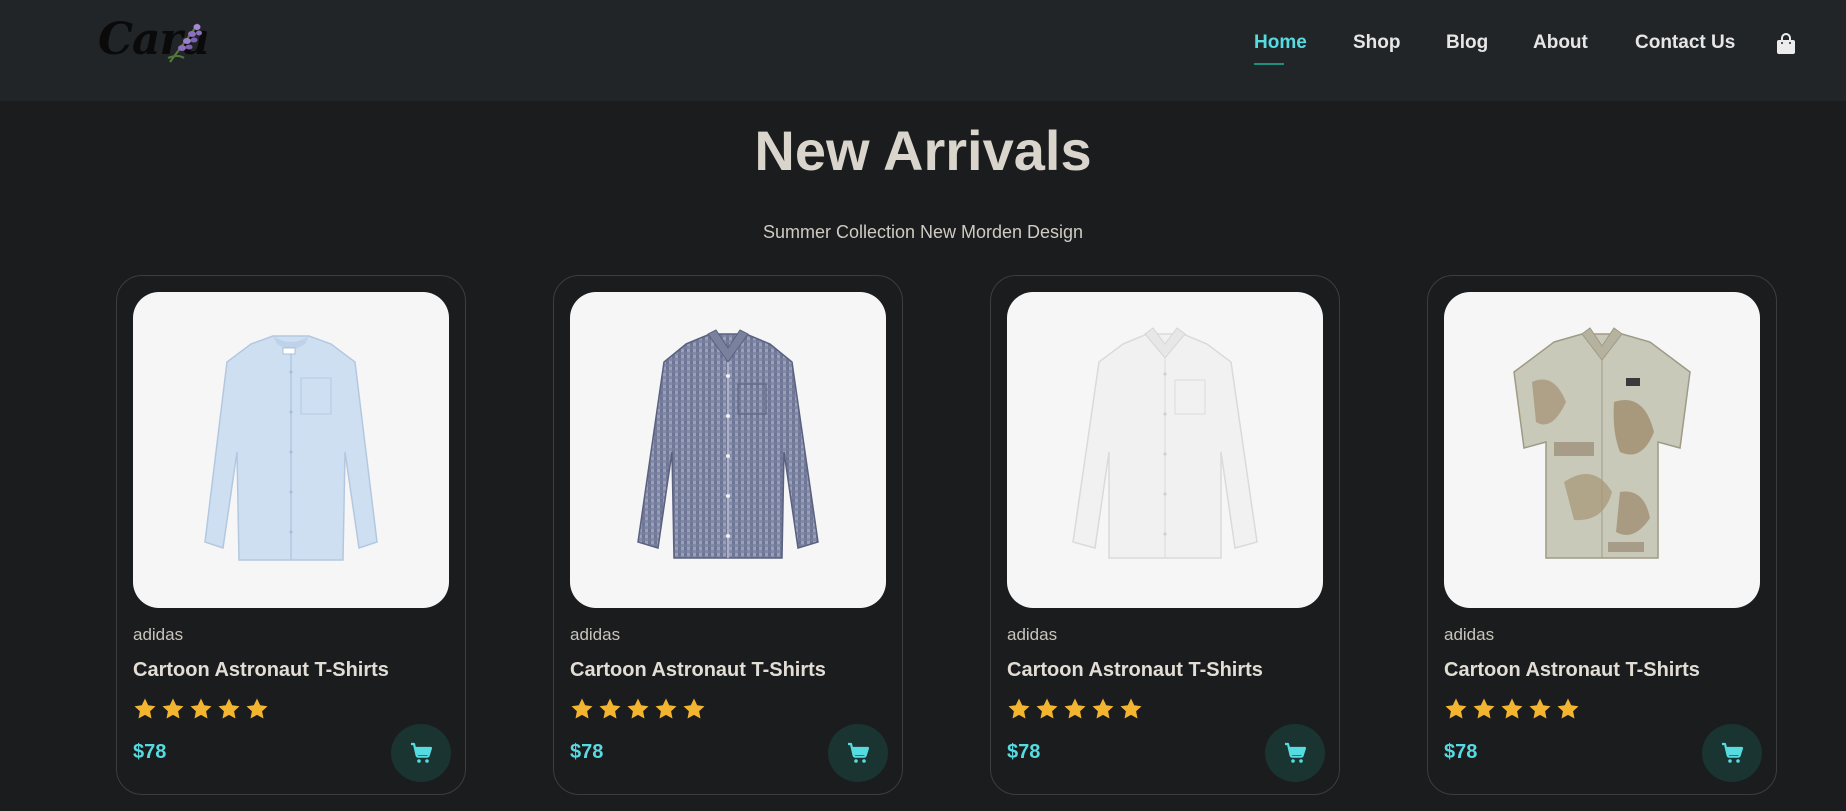  Describe the element at coordinates (1786, 44) in the screenshot. I see `shopping-bag-icon` at that location.